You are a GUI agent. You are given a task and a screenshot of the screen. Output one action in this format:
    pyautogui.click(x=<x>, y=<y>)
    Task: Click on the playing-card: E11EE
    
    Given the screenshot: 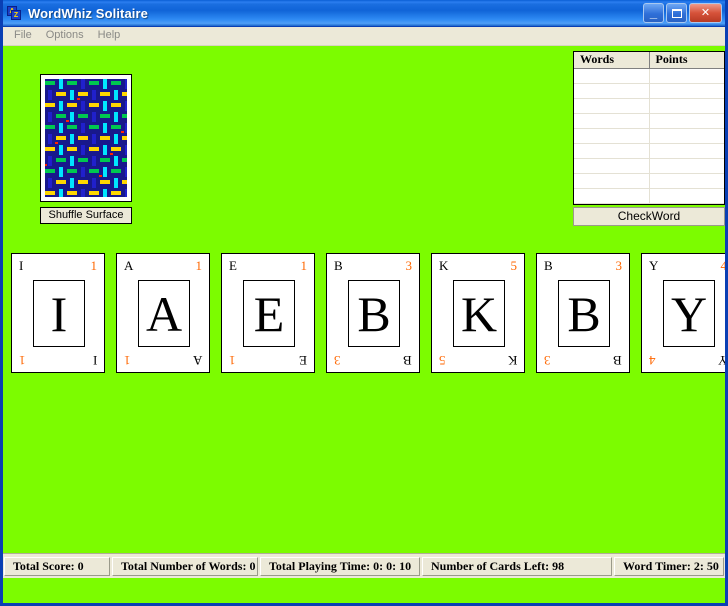 What is the action you would take?
    pyautogui.click(x=268, y=313)
    